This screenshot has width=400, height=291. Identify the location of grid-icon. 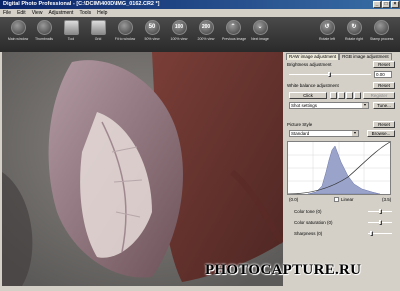
(98, 27).